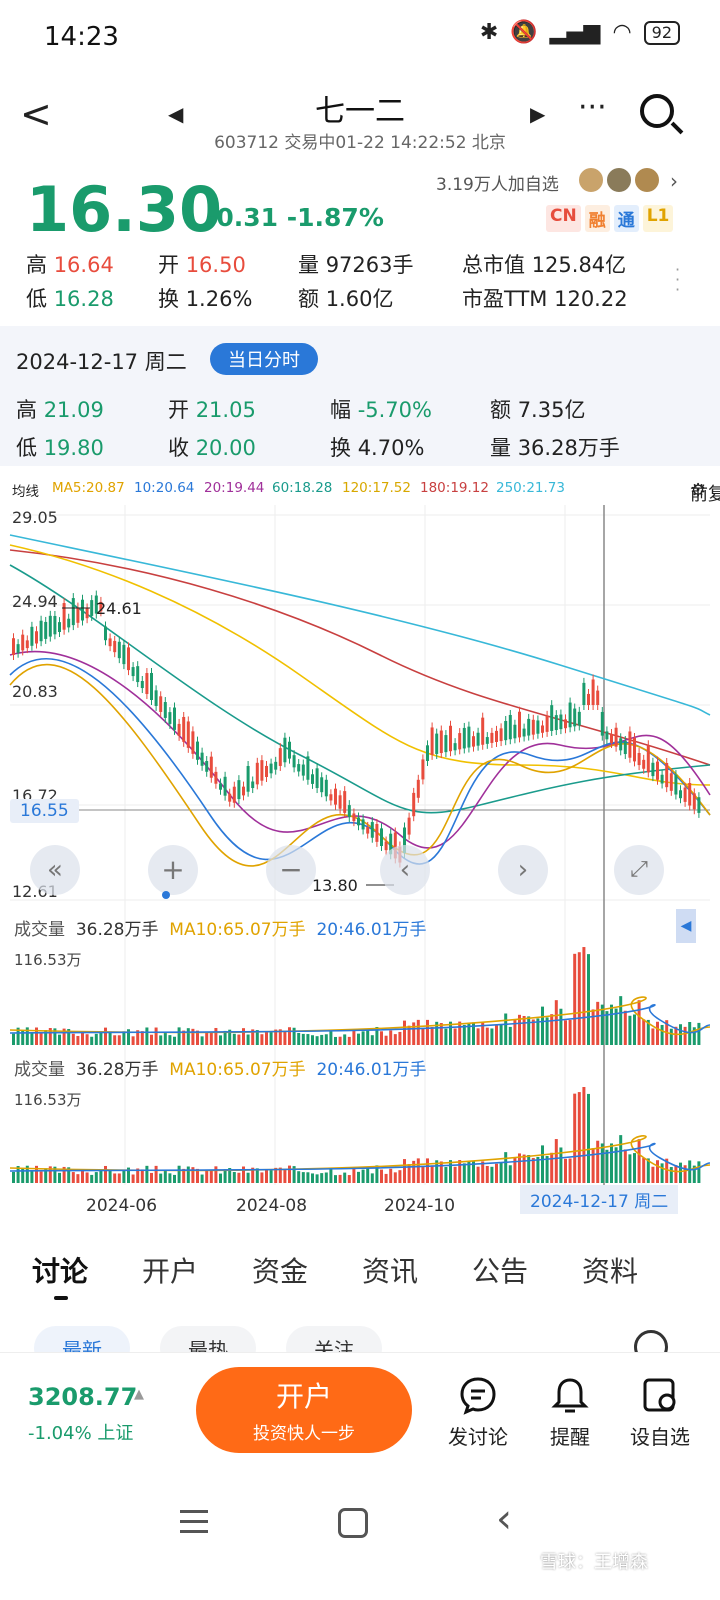 The height and width of the screenshot is (1600, 720). Describe the element at coordinates (626, 218) in the screenshot. I see `badge-connect: 通` at that location.